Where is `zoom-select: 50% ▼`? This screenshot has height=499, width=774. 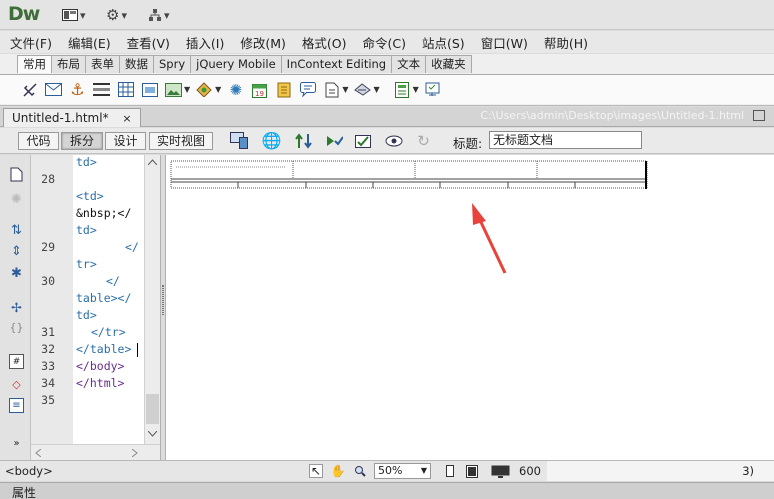 zoom-select: 50% ▼ is located at coordinates (402, 471).